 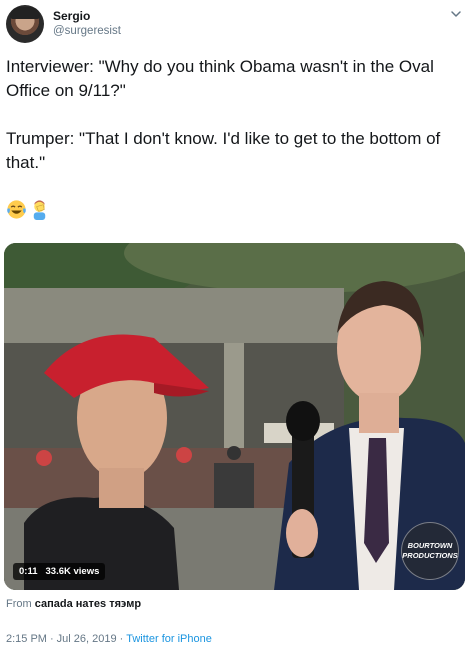 I want to click on tweet-date: Jul 26, 2019, so click(x=87, y=639).